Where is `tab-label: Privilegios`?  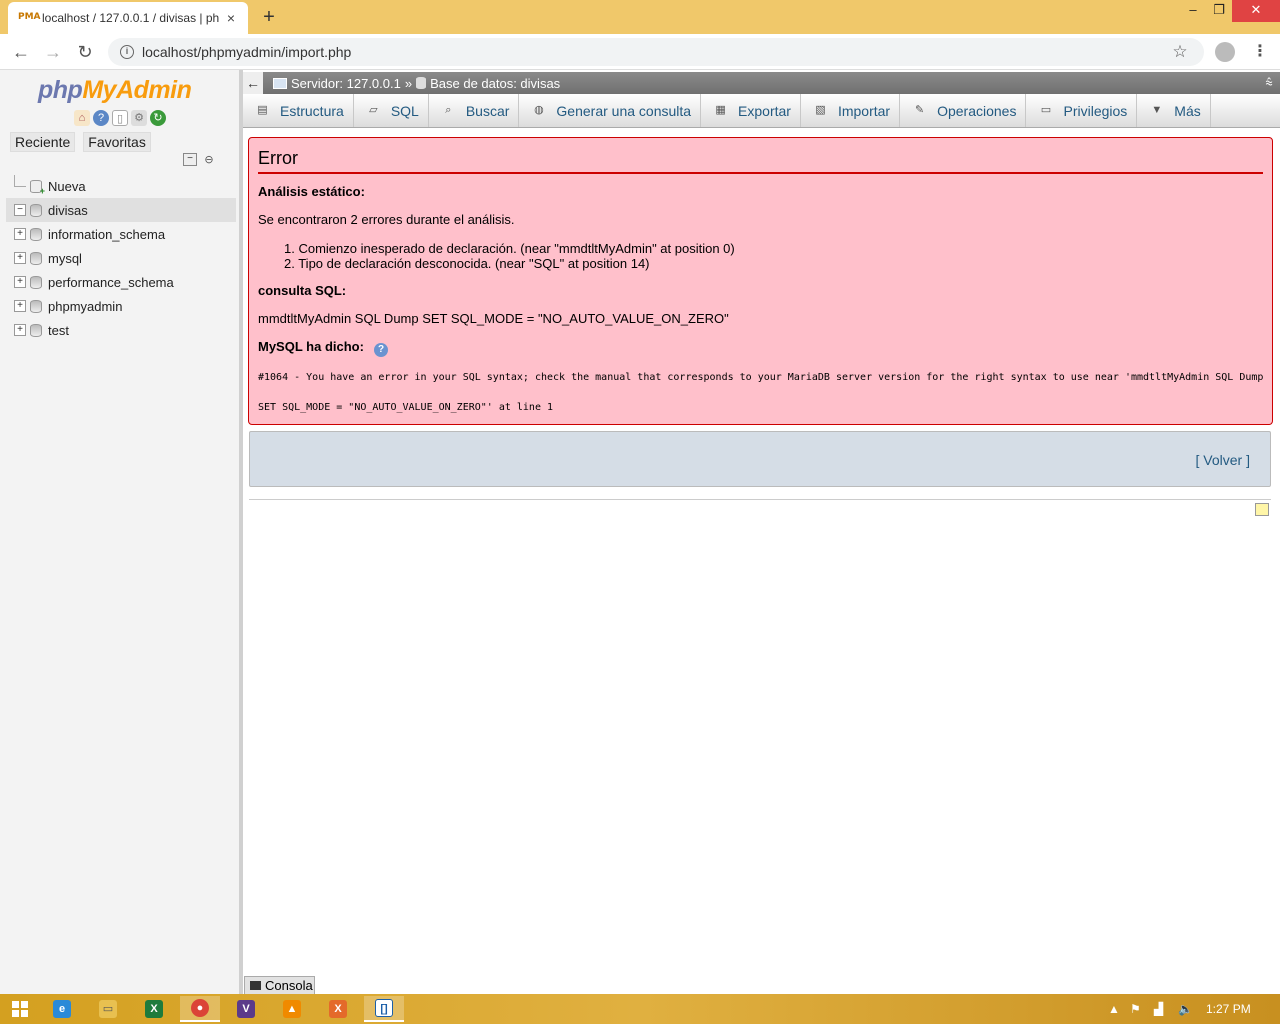 tab-label: Privilegios is located at coordinates (1095, 110).